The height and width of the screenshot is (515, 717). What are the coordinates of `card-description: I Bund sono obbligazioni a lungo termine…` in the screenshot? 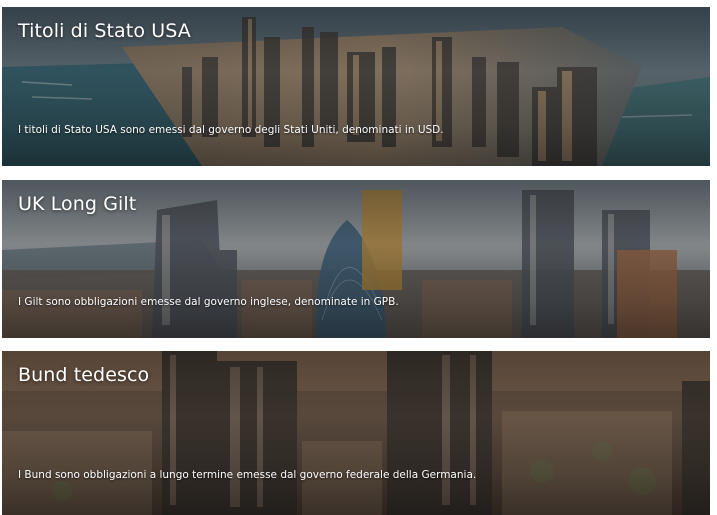 It's located at (247, 475).